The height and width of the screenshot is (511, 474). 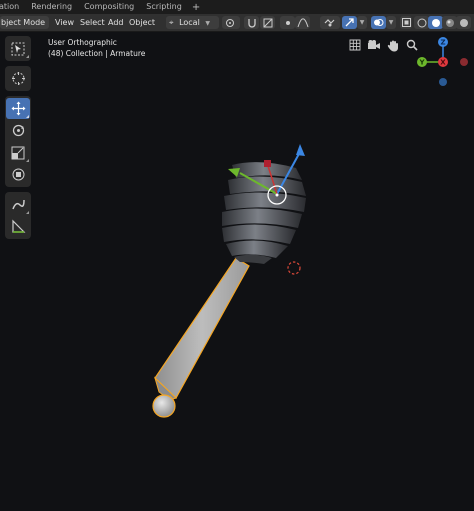 I want to click on navigation-gizmo: Z Y X, so click(x=442, y=61).